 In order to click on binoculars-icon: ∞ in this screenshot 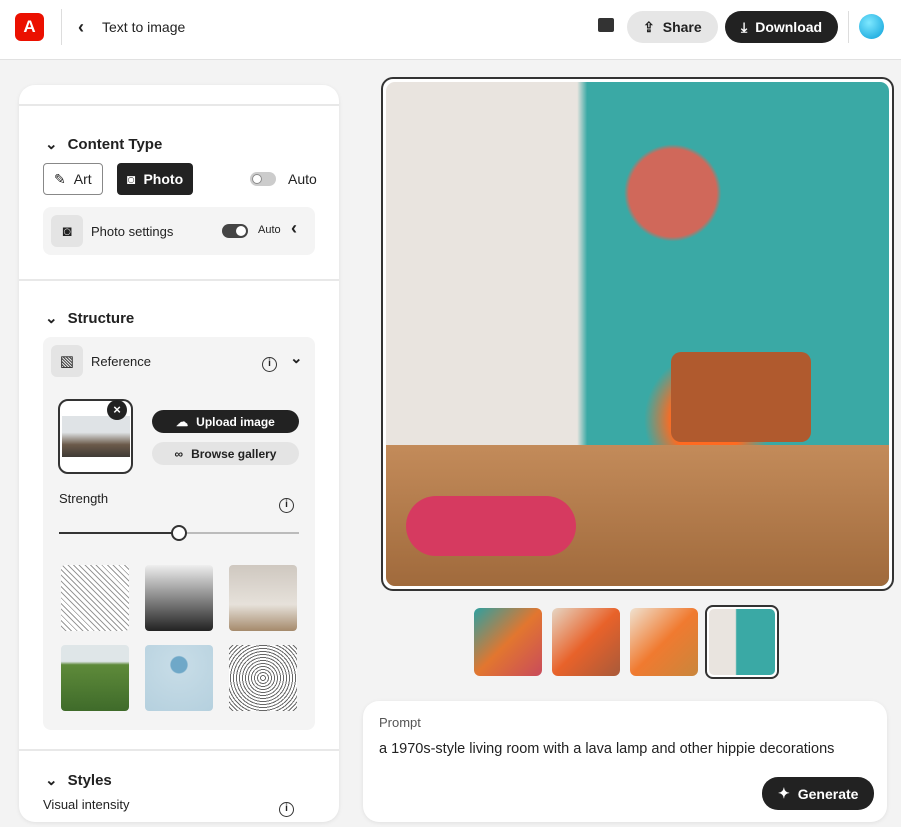, I will do `click(179, 453)`.